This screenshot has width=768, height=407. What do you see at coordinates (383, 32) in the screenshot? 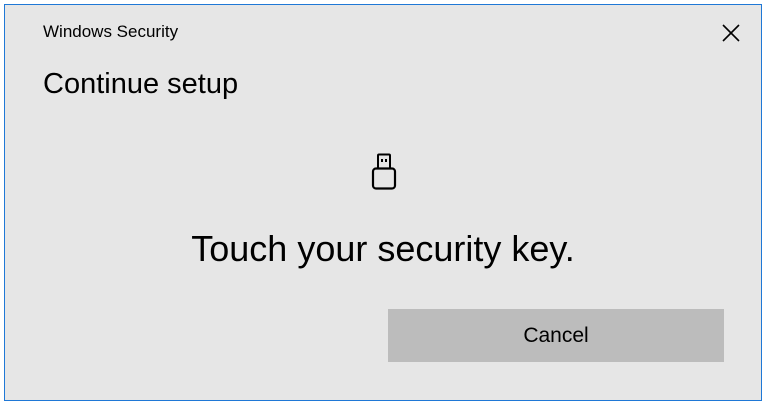
I see `title-bar: Windows Security` at bounding box center [383, 32].